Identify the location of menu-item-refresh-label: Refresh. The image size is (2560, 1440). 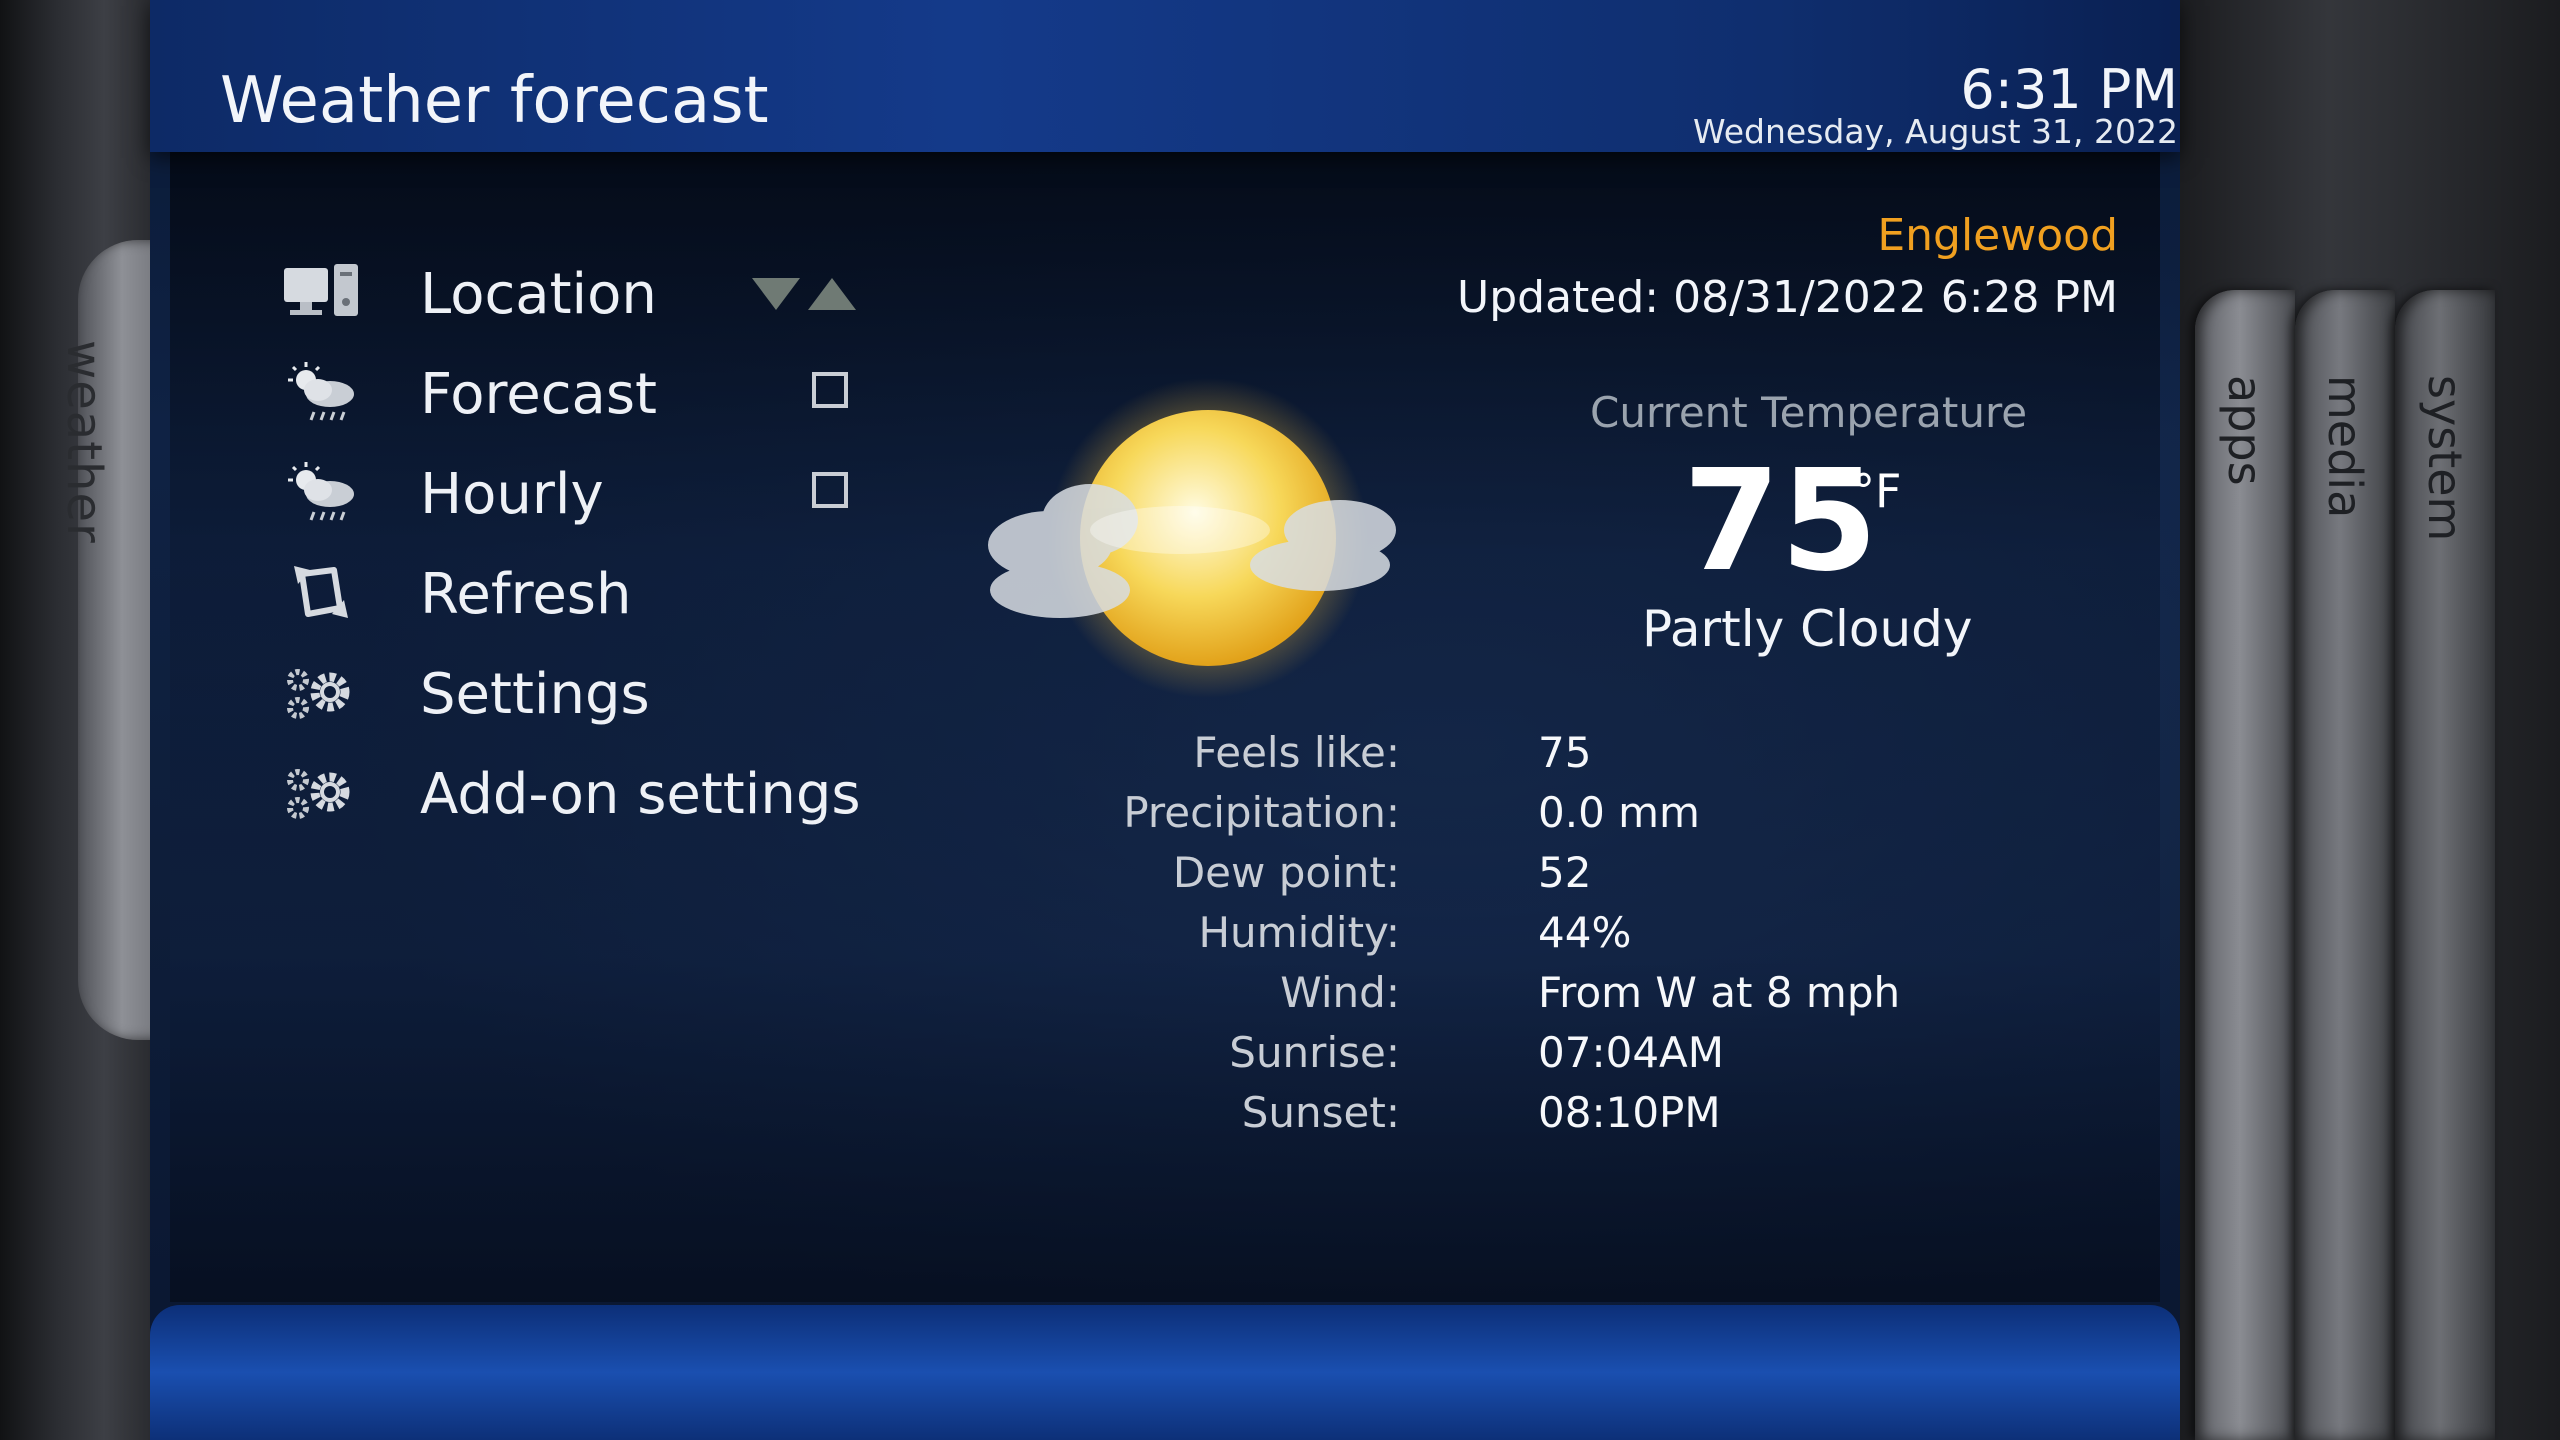
(526, 594).